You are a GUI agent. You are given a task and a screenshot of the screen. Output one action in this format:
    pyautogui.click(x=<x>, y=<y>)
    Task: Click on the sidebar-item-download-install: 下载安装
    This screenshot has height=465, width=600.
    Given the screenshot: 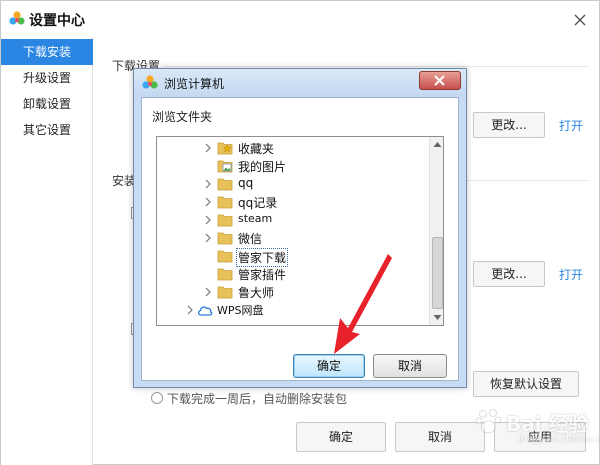 What is the action you would take?
    pyautogui.click(x=47, y=52)
    